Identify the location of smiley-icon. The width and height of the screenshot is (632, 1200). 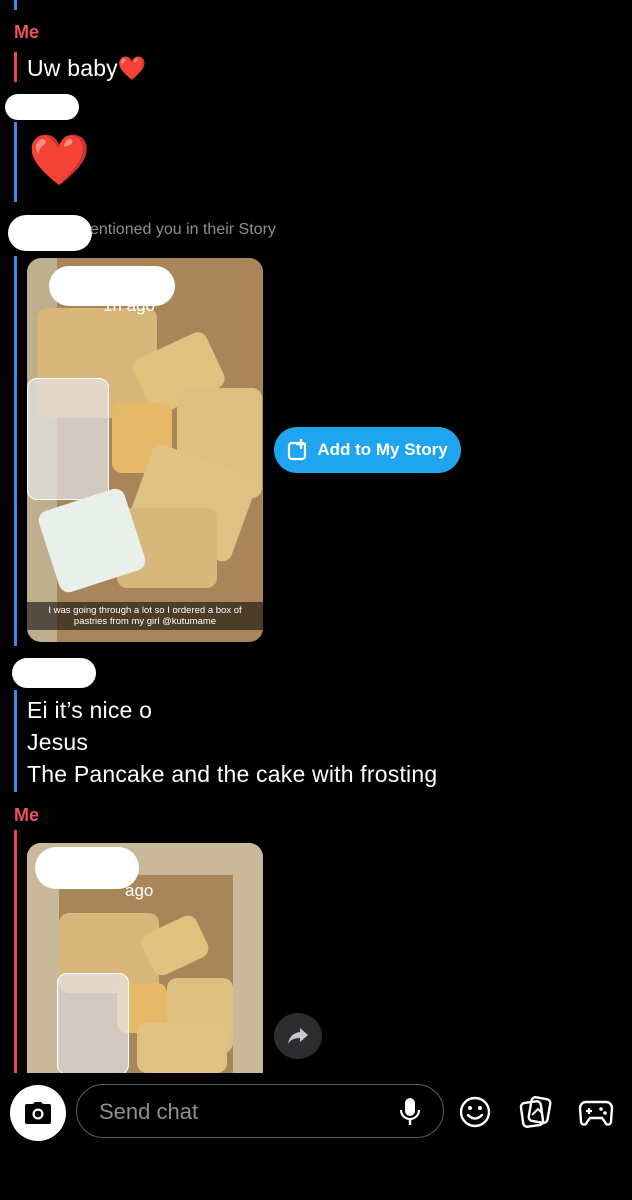
(475, 1112).